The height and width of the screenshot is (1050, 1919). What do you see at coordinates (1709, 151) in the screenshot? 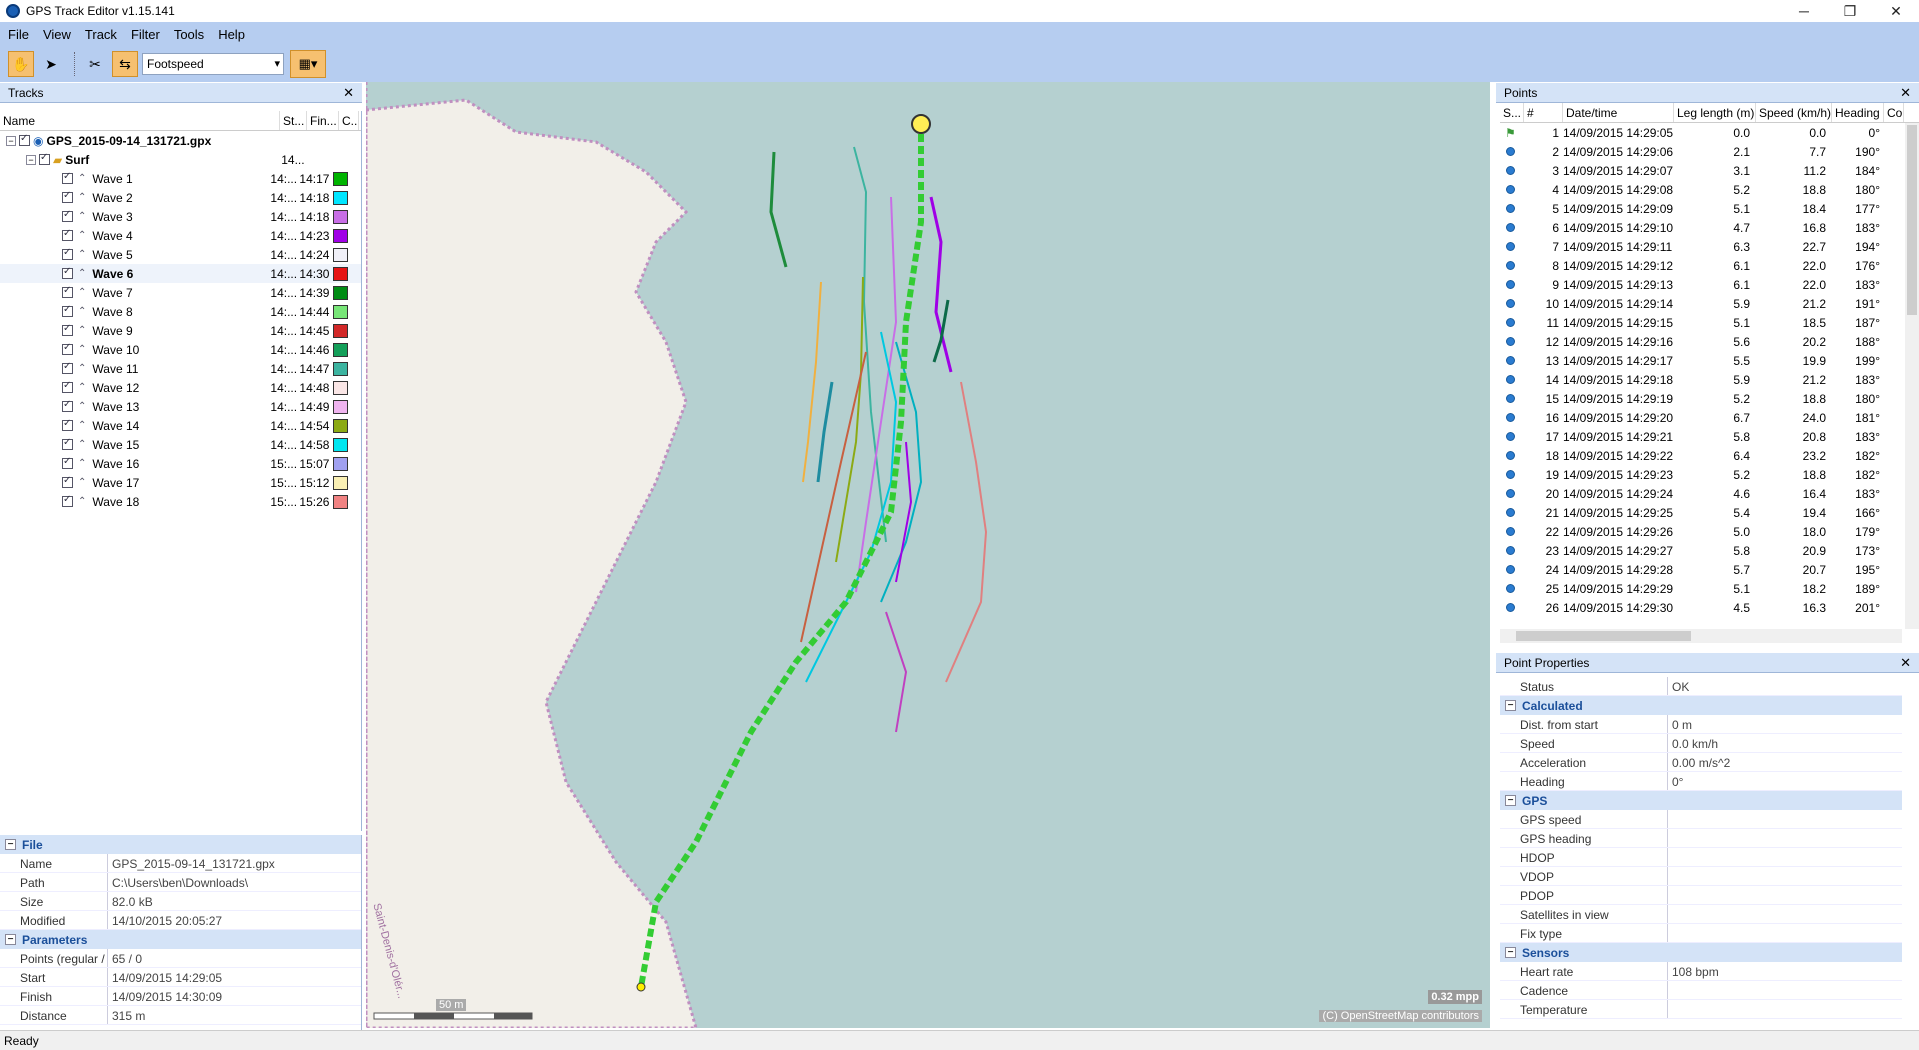
I see `point-row: 2 14/09/2015 14:29:06 2.1 7.7 190°` at bounding box center [1709, 151].